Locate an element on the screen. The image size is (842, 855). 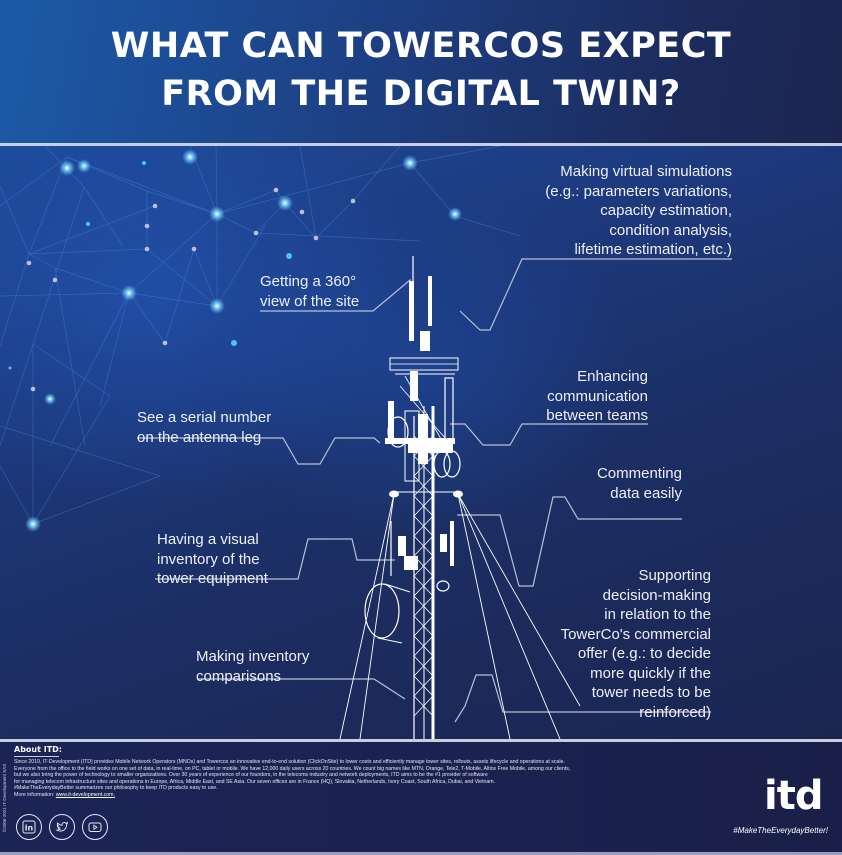
feature-commenting-data: Commenting data easily is located at coordinates (639, 483).